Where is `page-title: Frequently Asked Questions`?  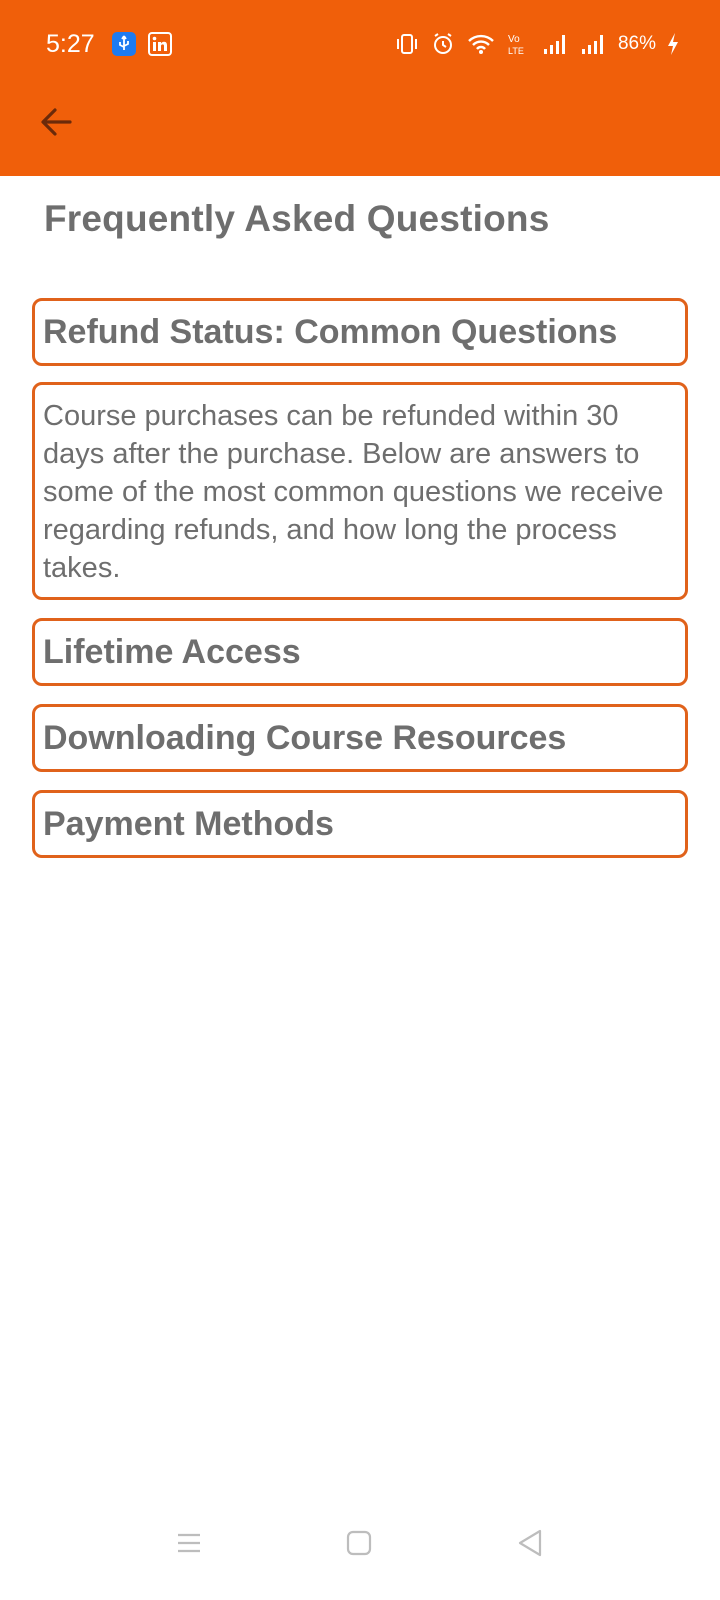 page-title: Frequently Asked Questions is located at coordinates (297, 218).